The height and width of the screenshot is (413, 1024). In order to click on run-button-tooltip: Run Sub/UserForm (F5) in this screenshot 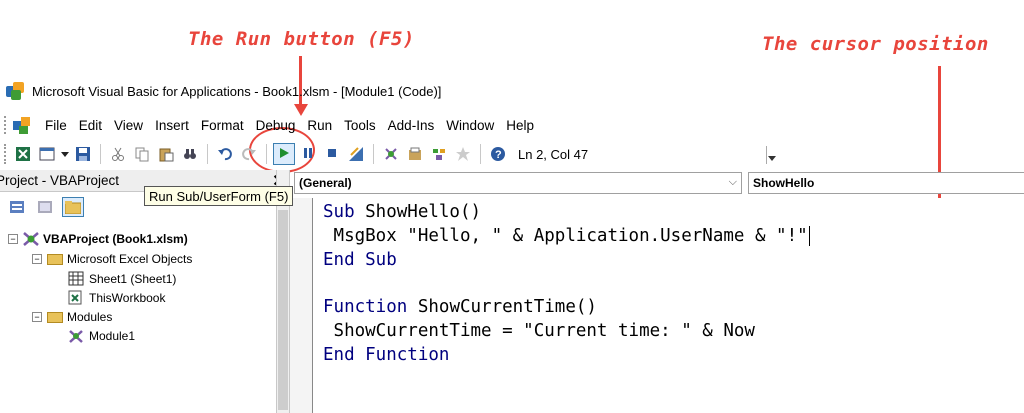, I will do `click(219, 196)`.